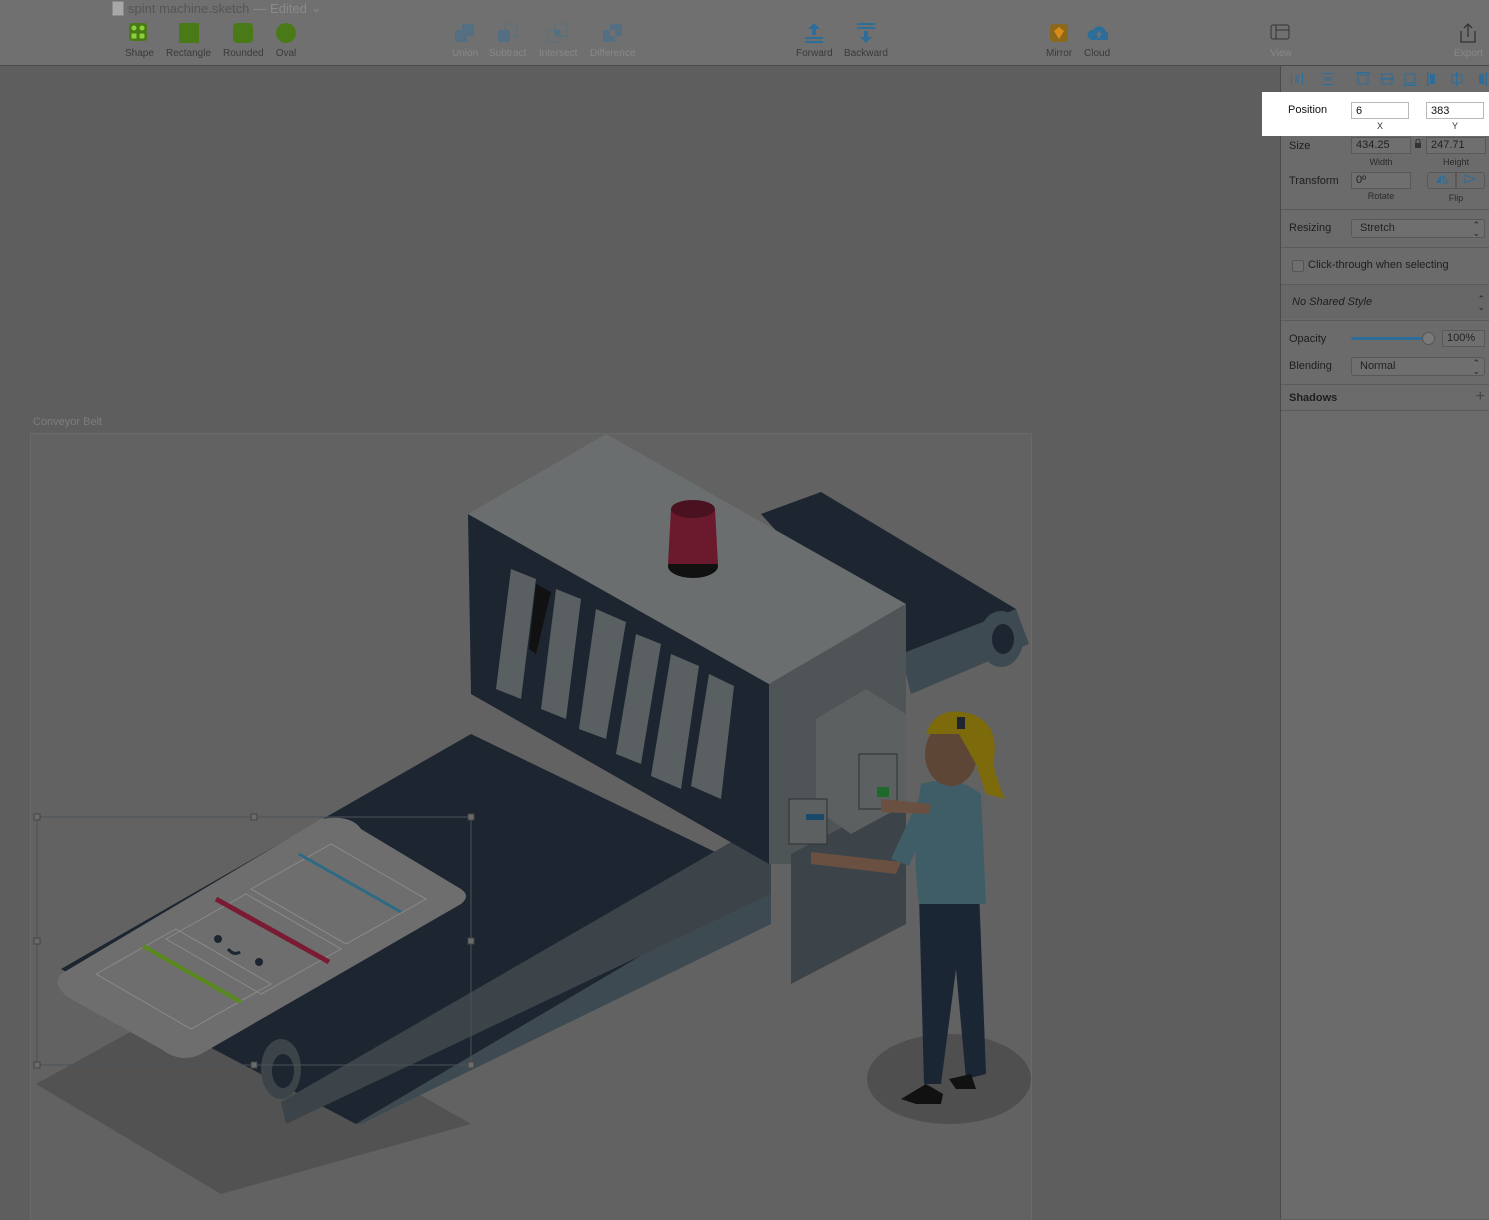  What do you see at coordinates (1468, 53) in the screenshot?
I see `export-label: Export` at bounding box center [1468, 53].